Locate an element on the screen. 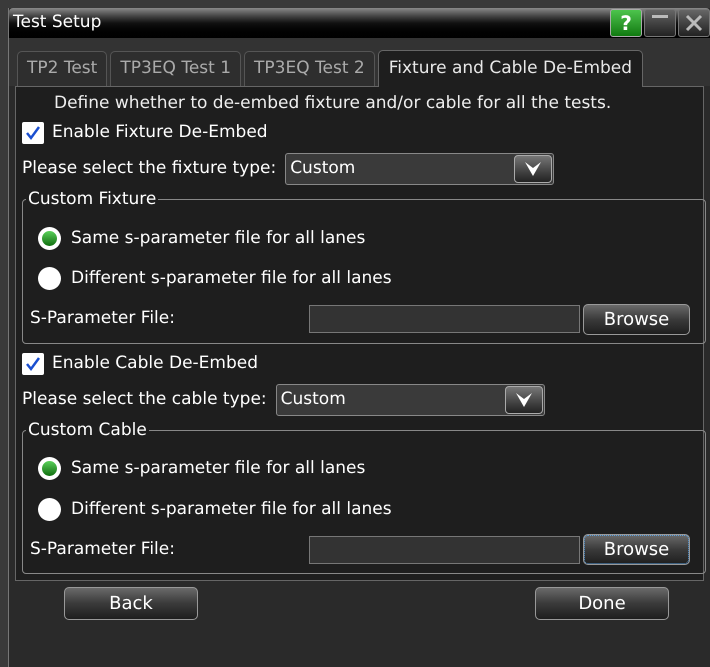 The image size is (710, 667). close-icon is located at coordinates (694, 23).